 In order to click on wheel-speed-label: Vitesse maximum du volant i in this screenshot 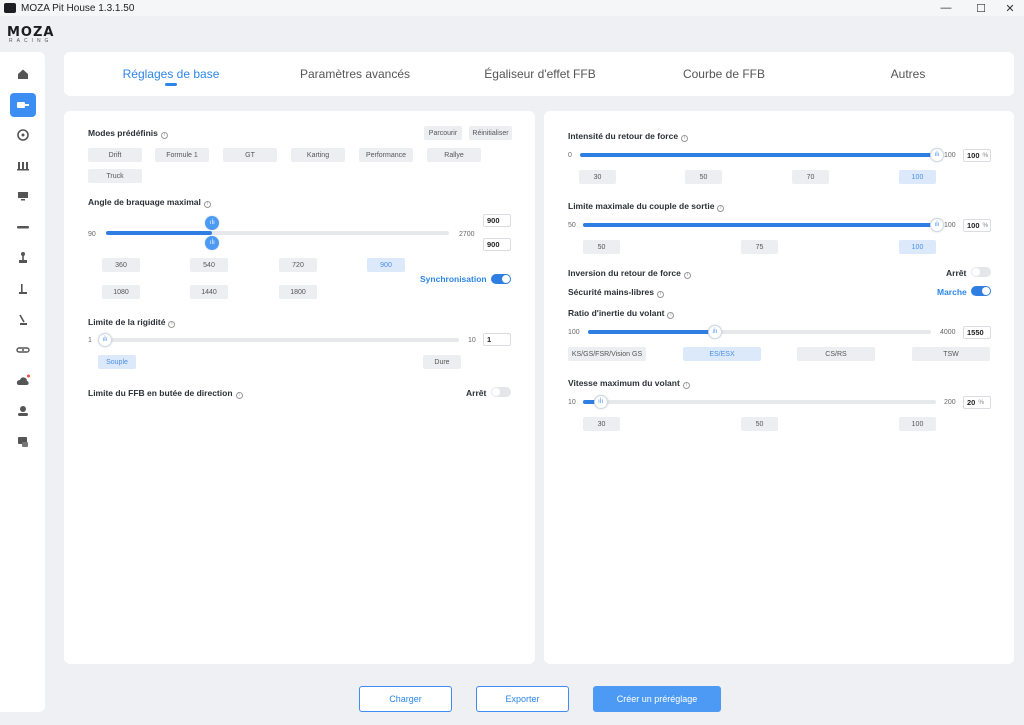, I will do `click(629, 383)`.